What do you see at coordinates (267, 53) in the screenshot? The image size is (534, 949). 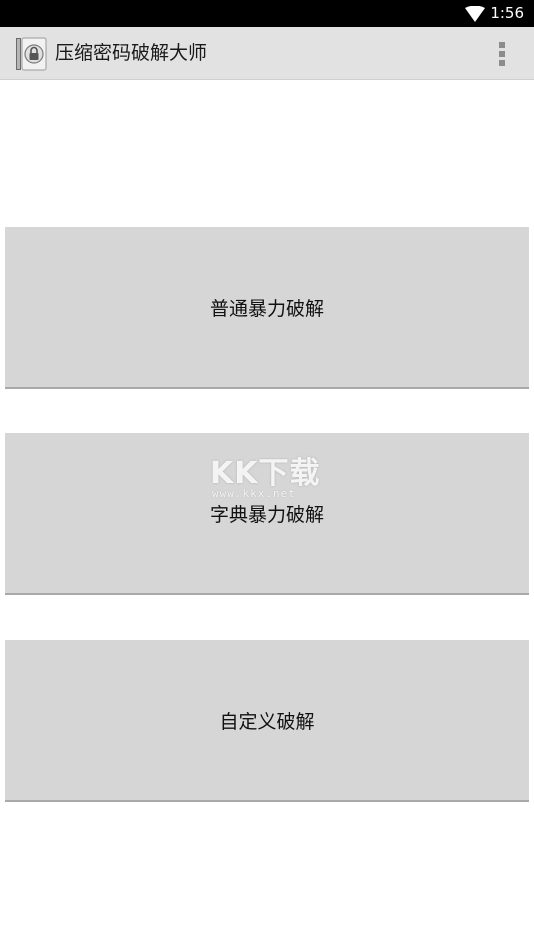 I see `action-bar: 压缩密码破解大师` at bounding box center [267, 53].